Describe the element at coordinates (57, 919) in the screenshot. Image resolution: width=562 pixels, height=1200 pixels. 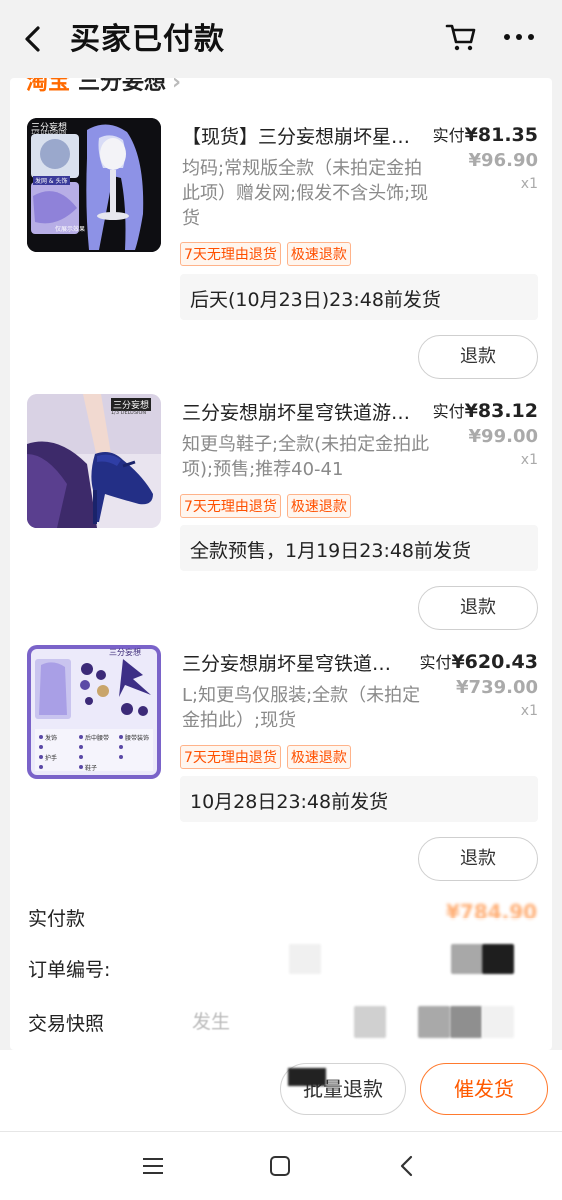
I see `paid-total-label: 实付款` at that location.